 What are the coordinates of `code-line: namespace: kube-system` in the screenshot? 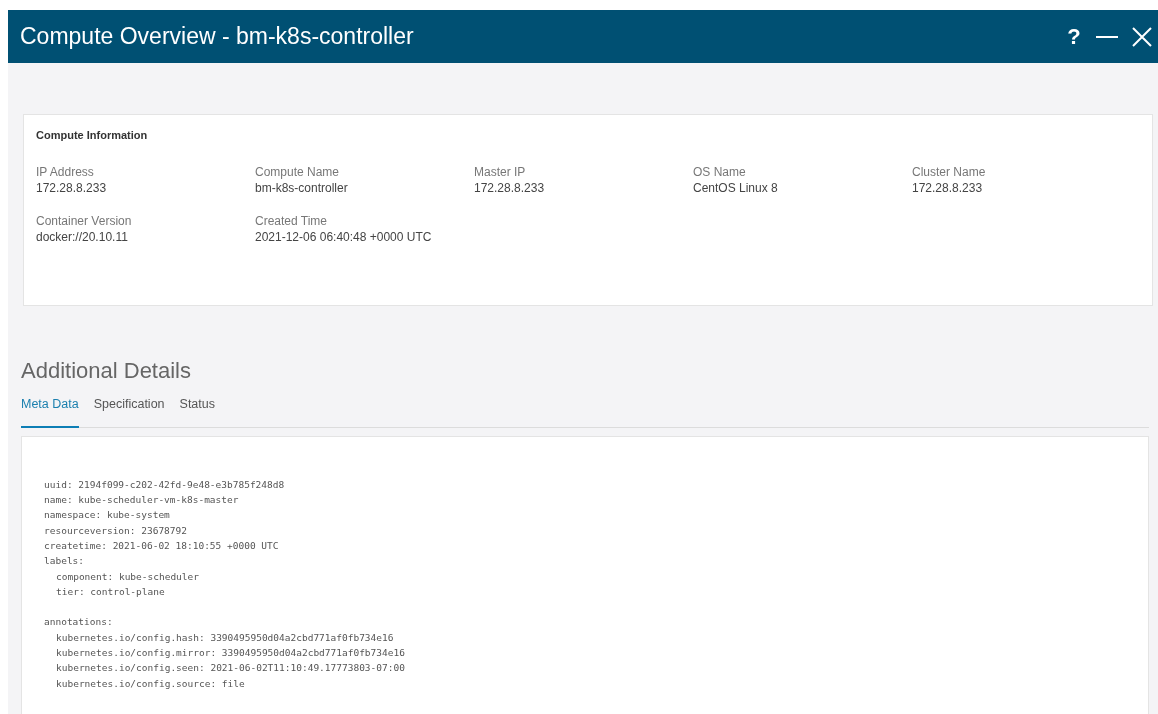 It's located at (107, 515).